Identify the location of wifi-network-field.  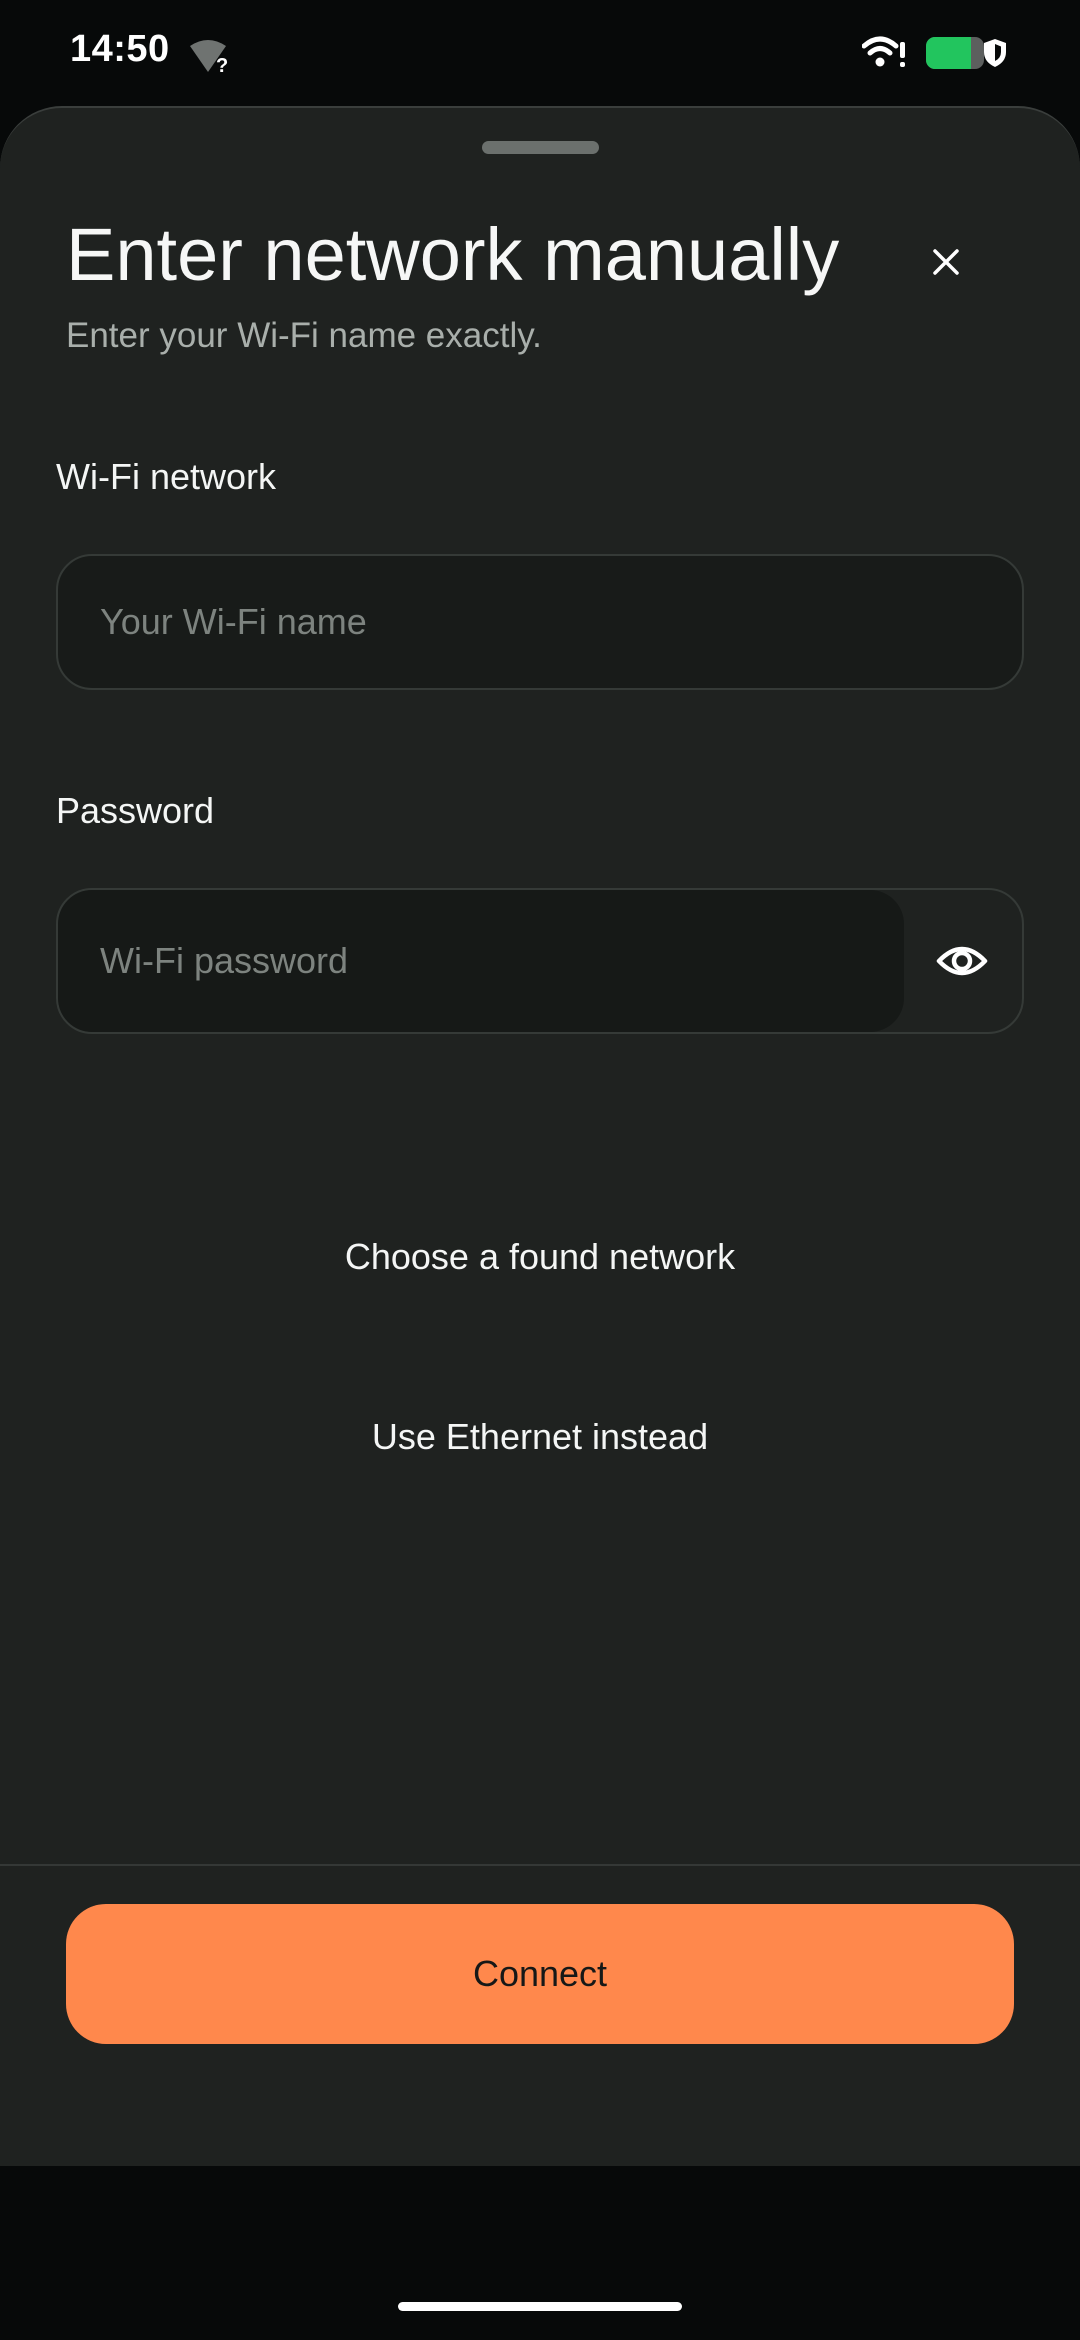
(540, 622).